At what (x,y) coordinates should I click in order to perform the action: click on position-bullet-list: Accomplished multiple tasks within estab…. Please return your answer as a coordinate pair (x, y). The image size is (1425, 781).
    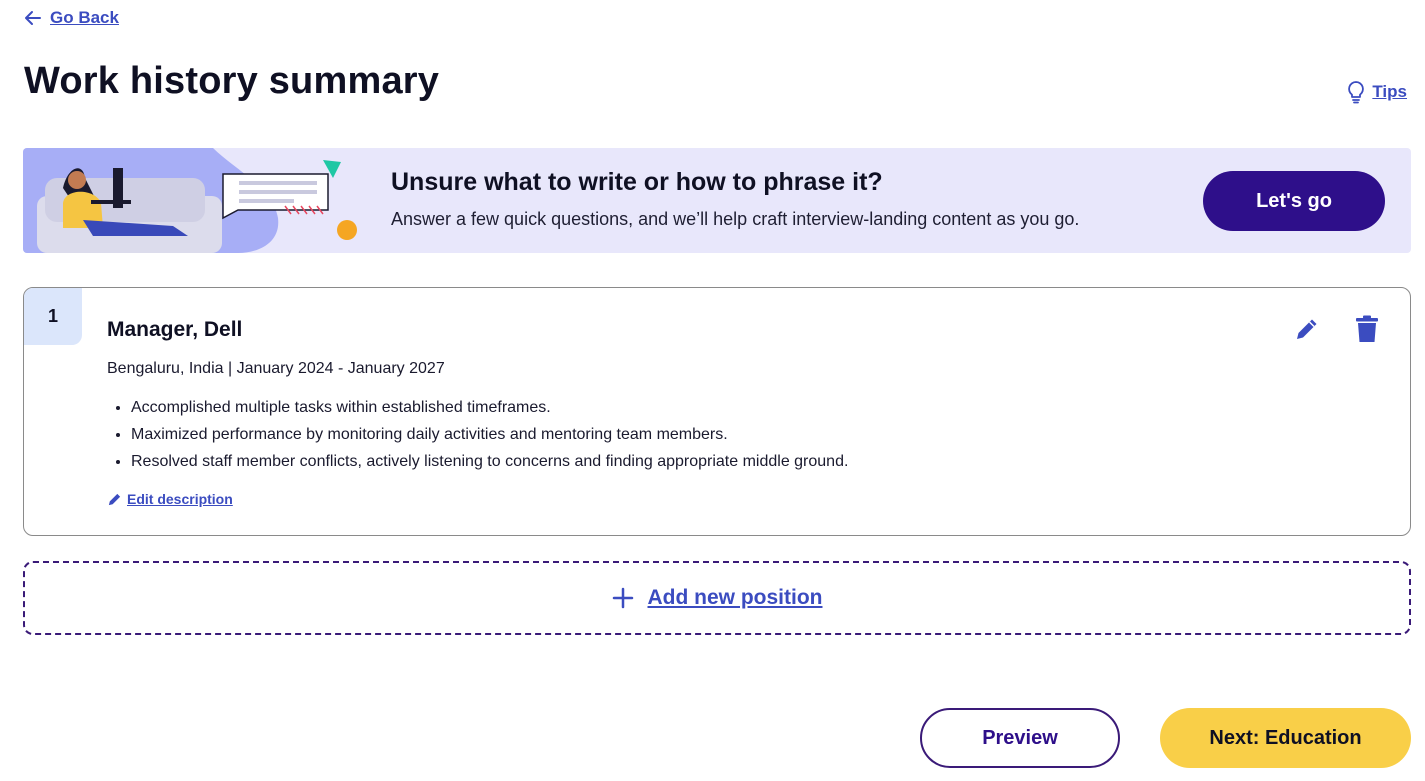
    Looking at the image, I should click on (489, 438).